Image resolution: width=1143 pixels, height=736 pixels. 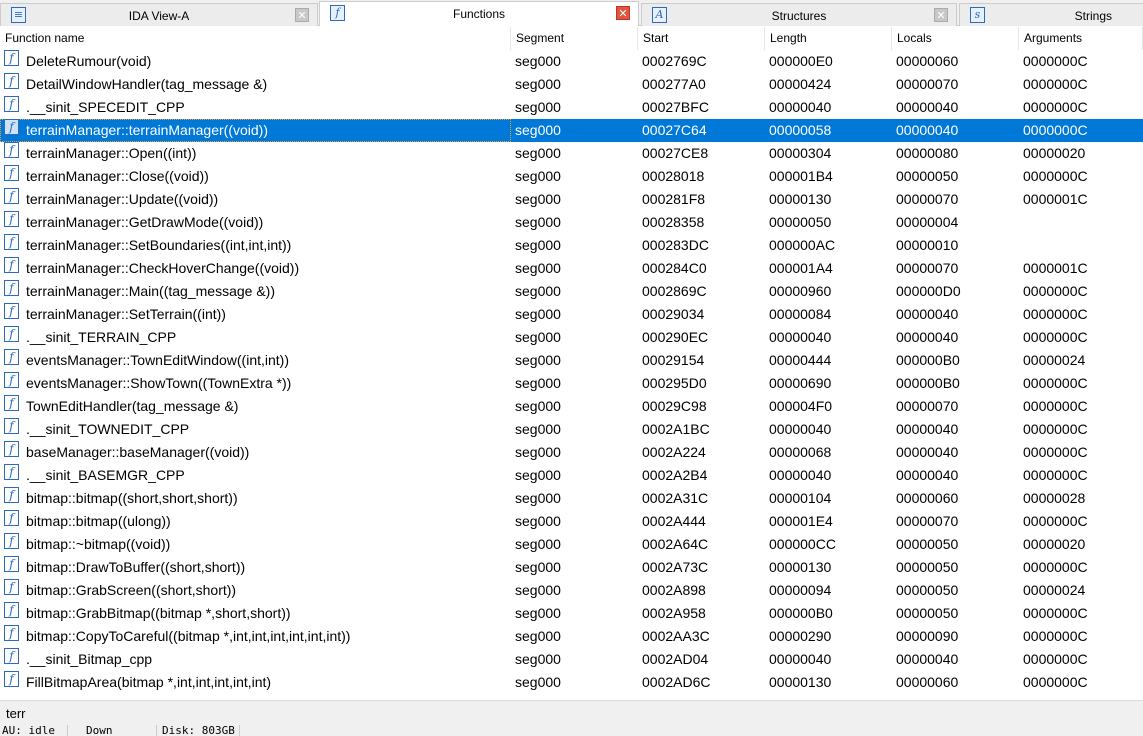 What do you see at coordinates (800, 590) in the screenshot?
I see `length-cell: 00000094` at bounding box center [800, 590].